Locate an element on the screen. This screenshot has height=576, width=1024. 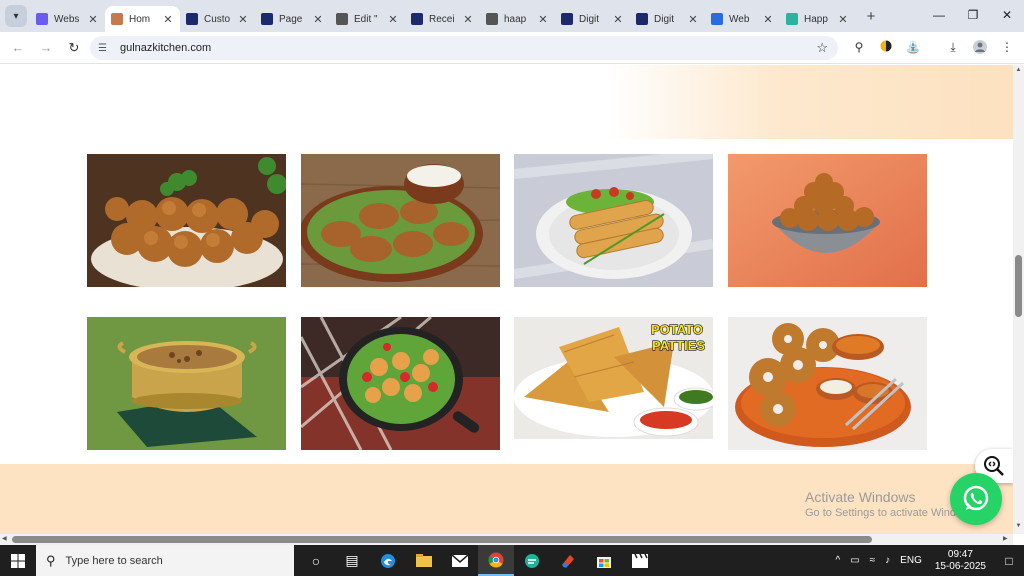
vertical-scroll-thumb is located at coordinates (1018, 286).